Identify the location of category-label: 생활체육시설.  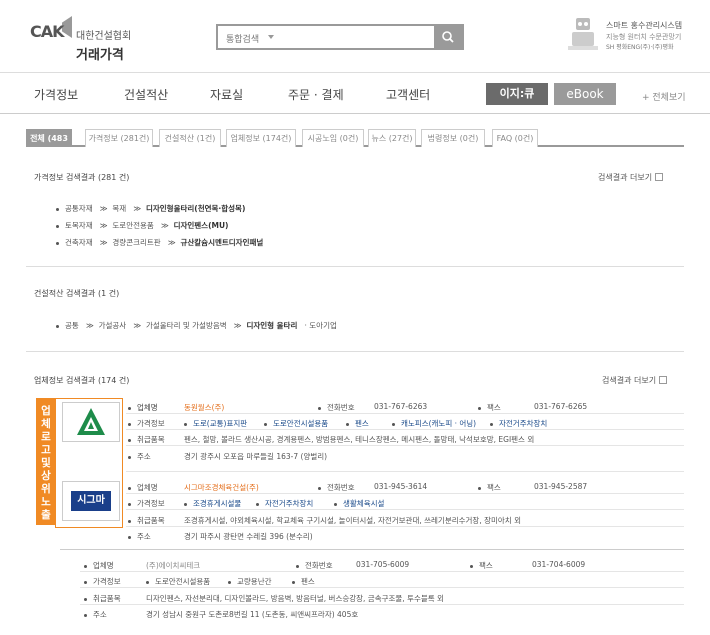
(364, 503).